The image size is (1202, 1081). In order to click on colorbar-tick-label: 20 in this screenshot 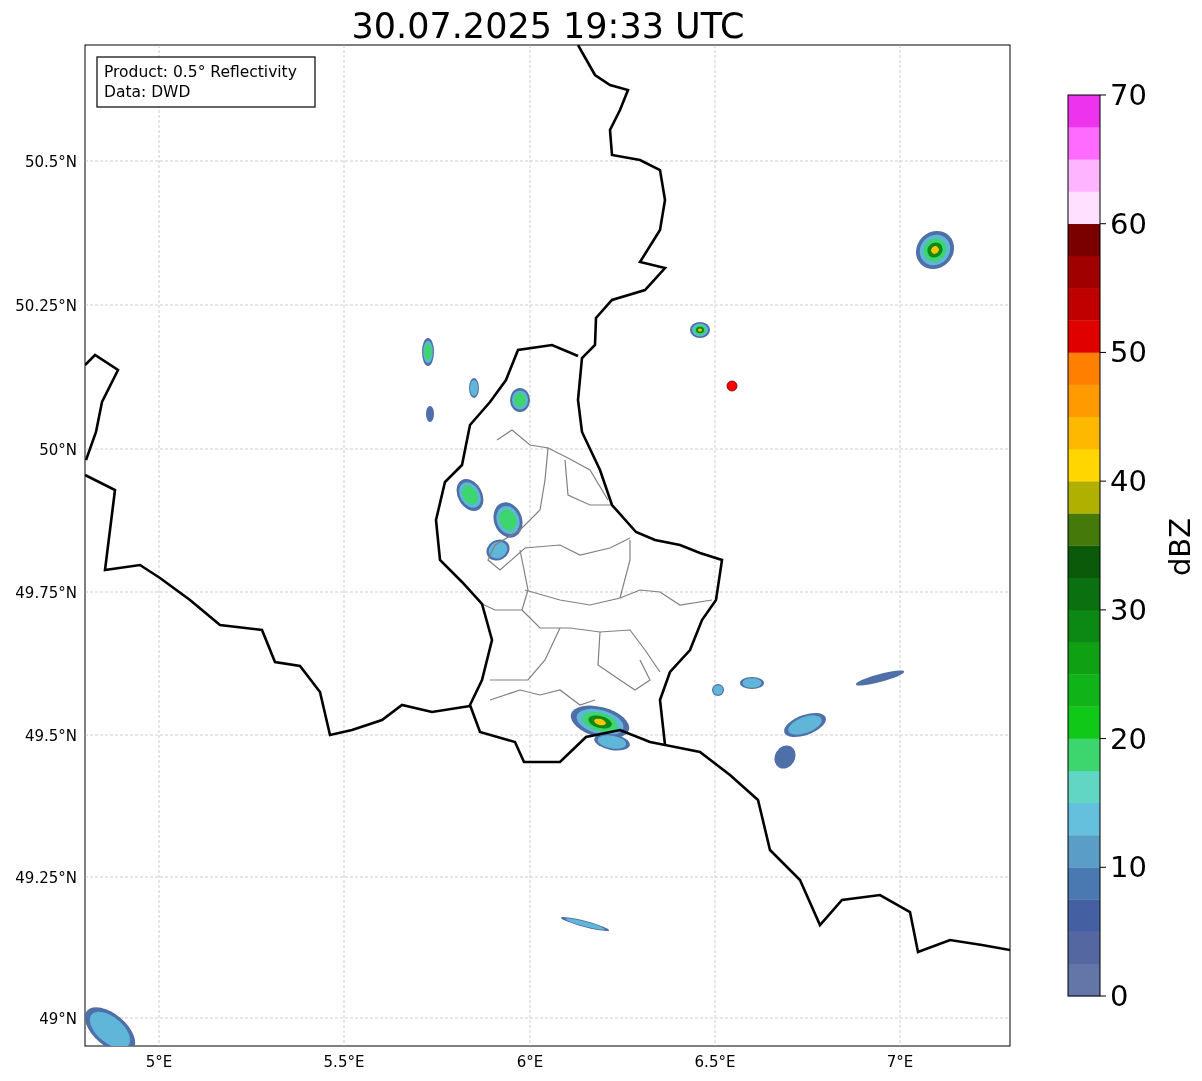, I will do `click(1128, 738)`.